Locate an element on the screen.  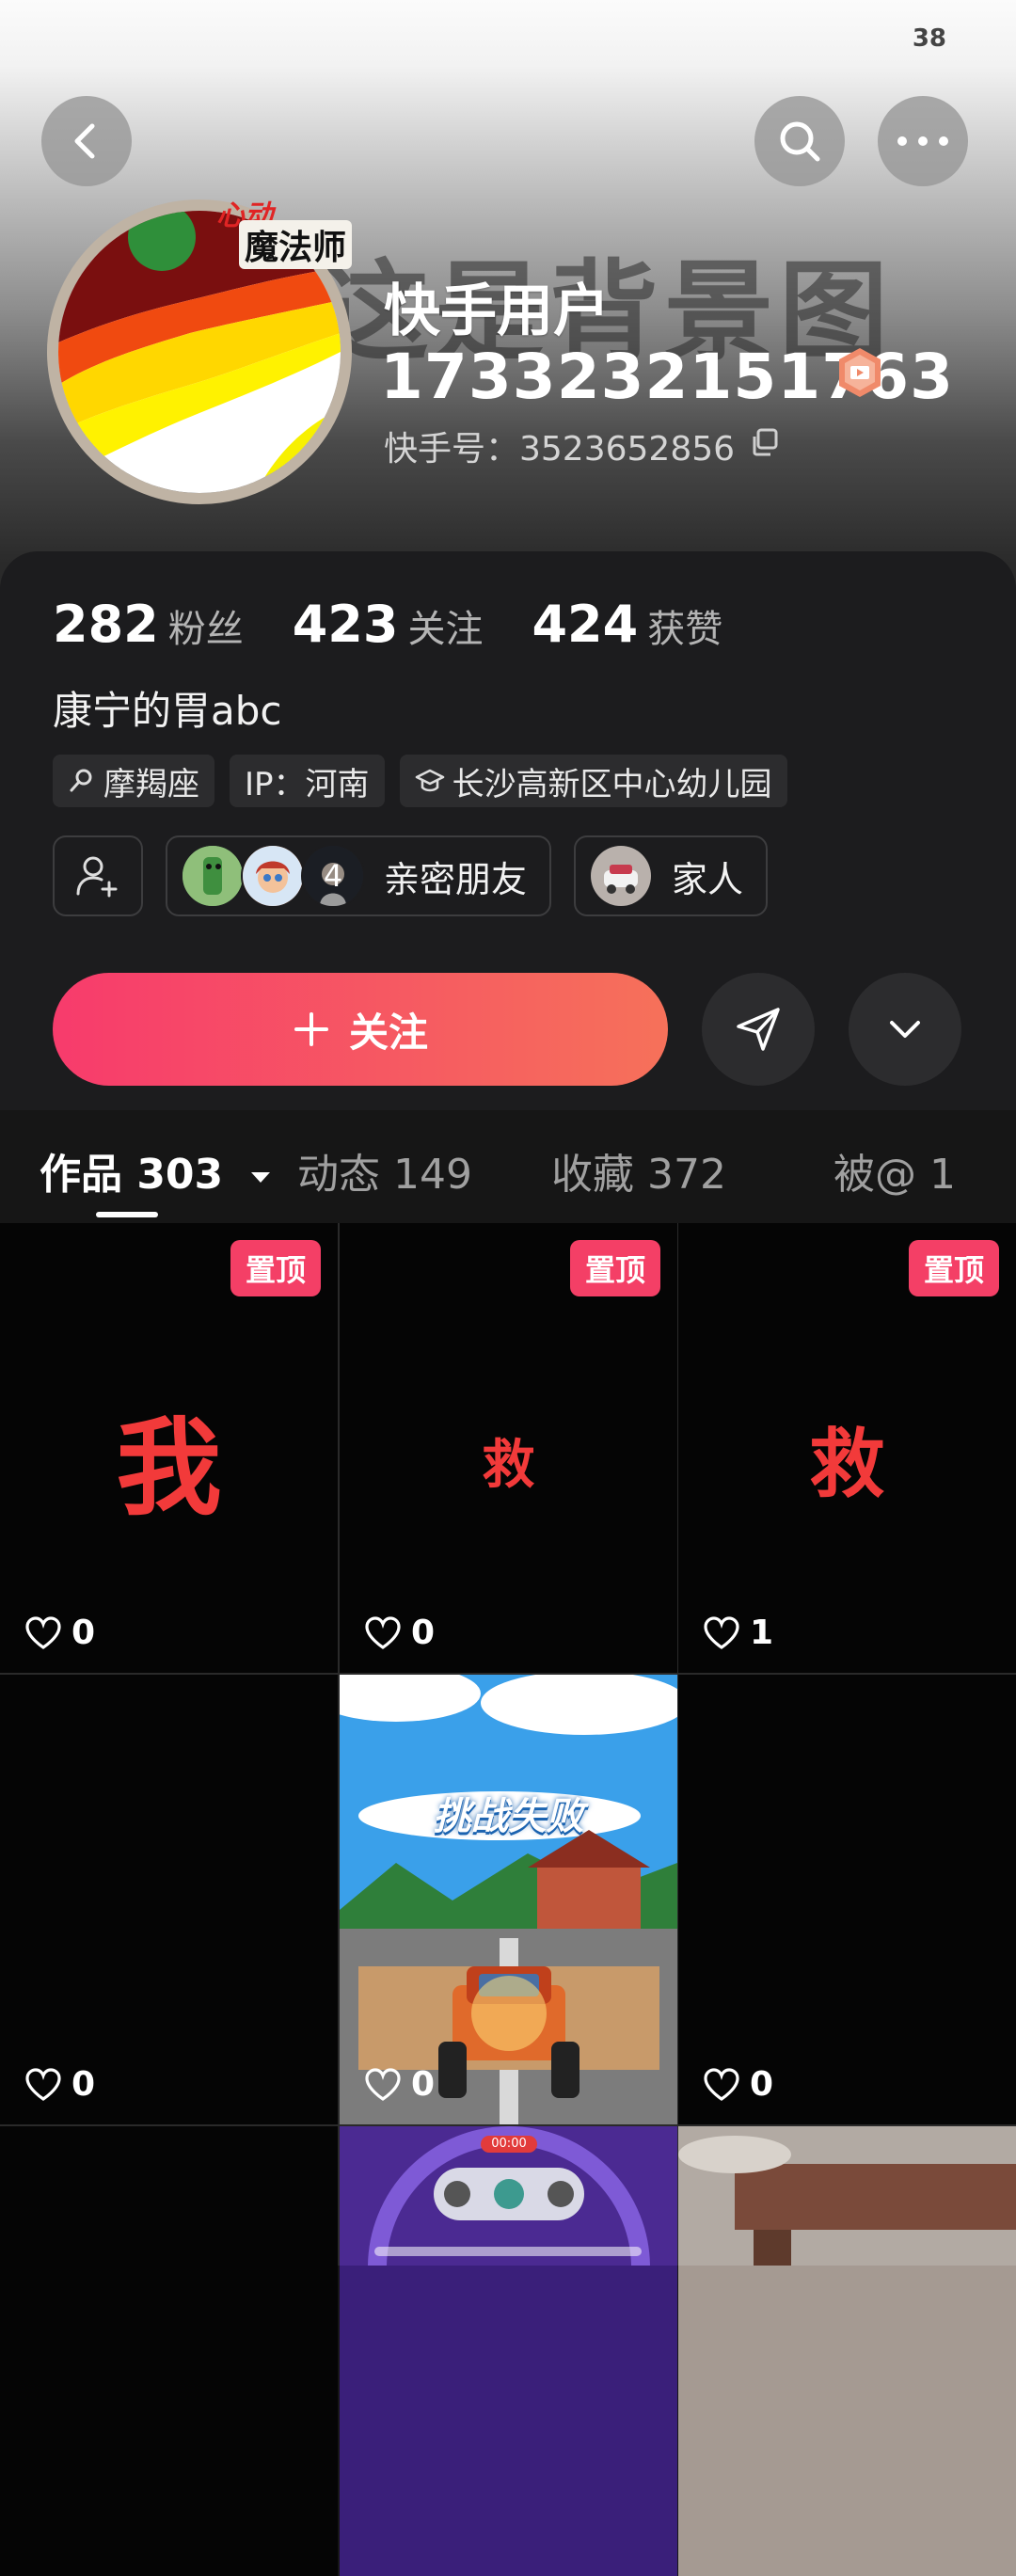
profile-tags: 摩羯座 IP：河南 长沙高新区中心幼儿园 is located at coordinates (428, 781).